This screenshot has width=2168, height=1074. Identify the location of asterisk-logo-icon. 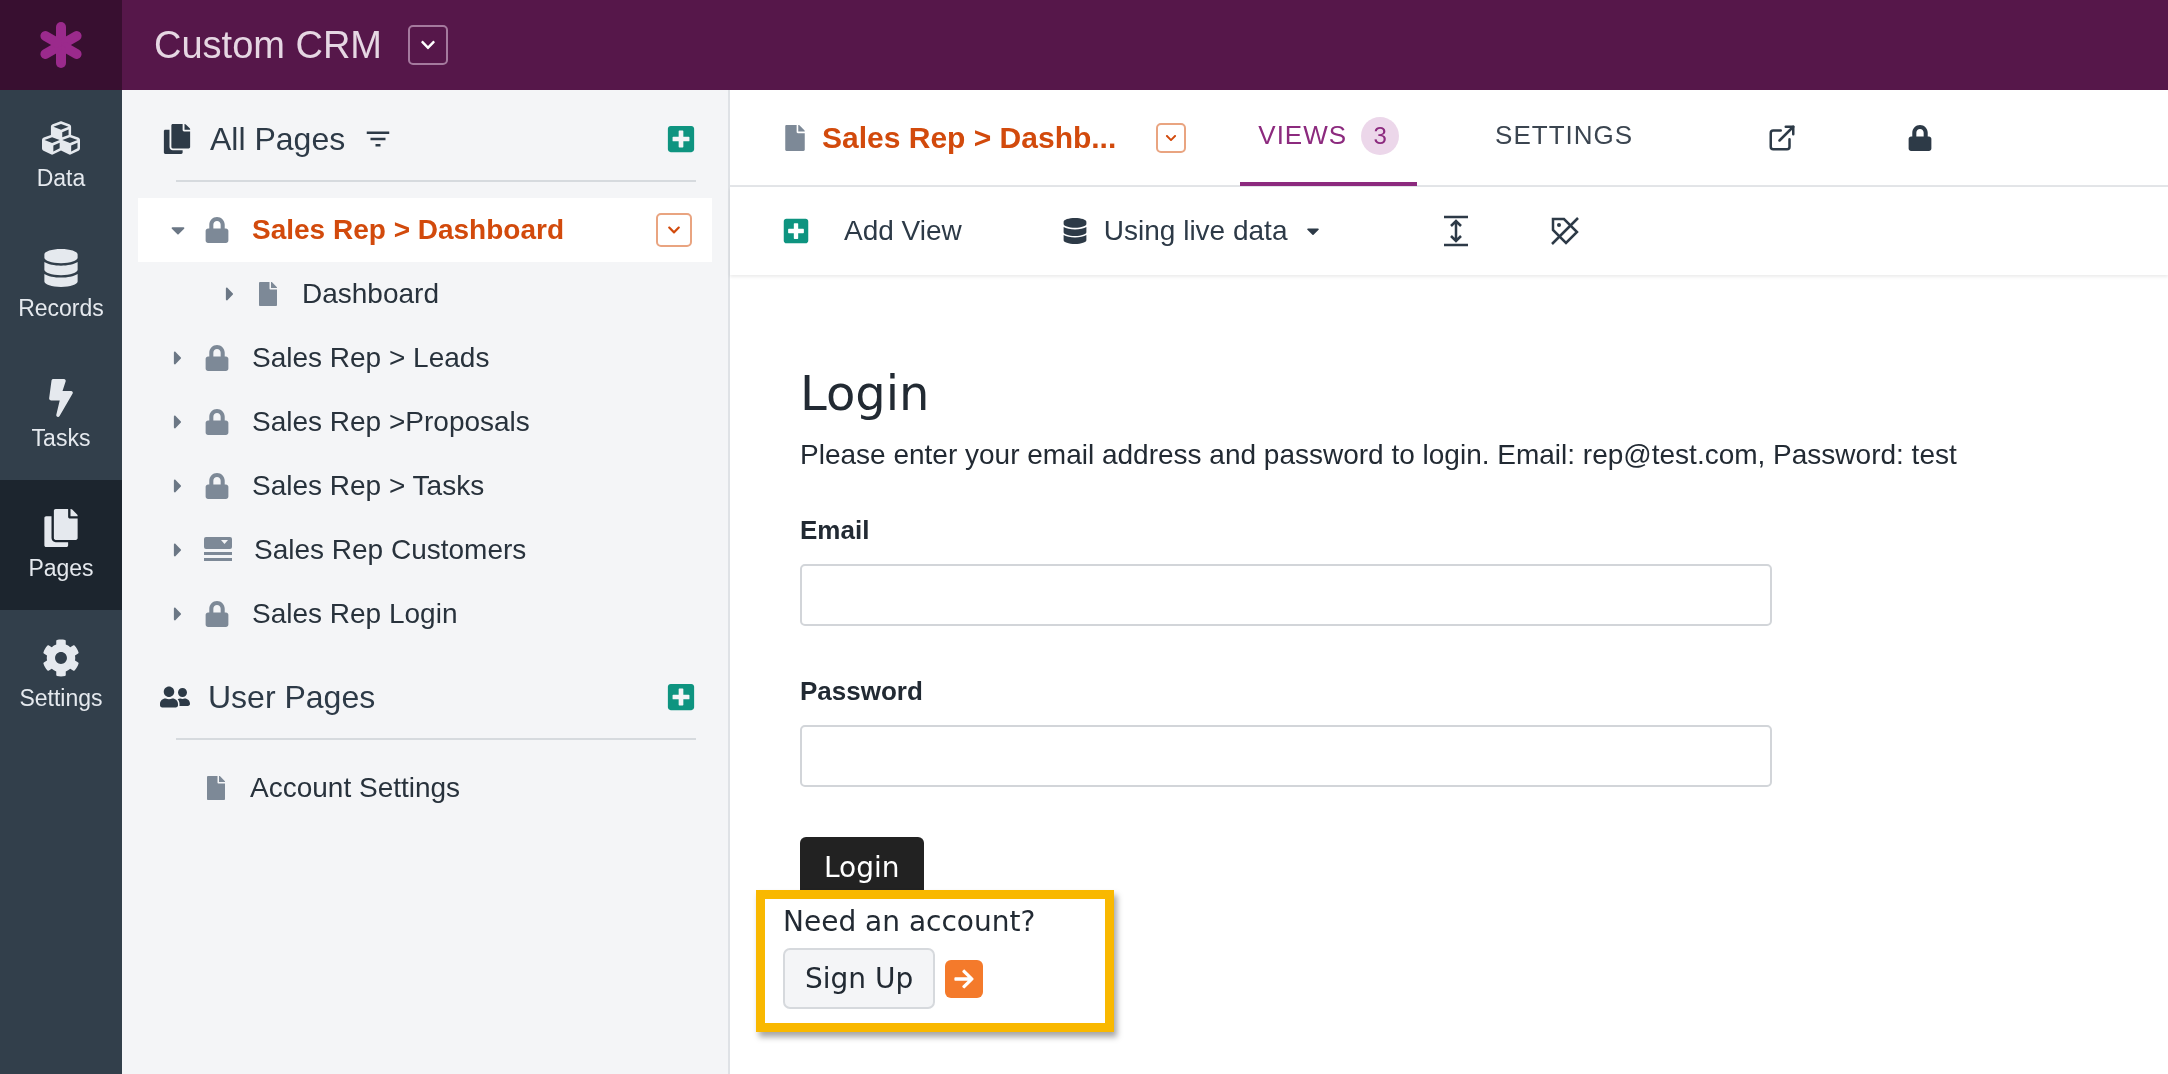
(61, 45).